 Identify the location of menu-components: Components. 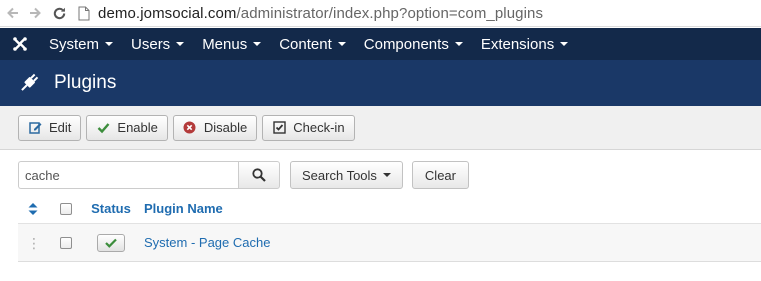
(413, 44).